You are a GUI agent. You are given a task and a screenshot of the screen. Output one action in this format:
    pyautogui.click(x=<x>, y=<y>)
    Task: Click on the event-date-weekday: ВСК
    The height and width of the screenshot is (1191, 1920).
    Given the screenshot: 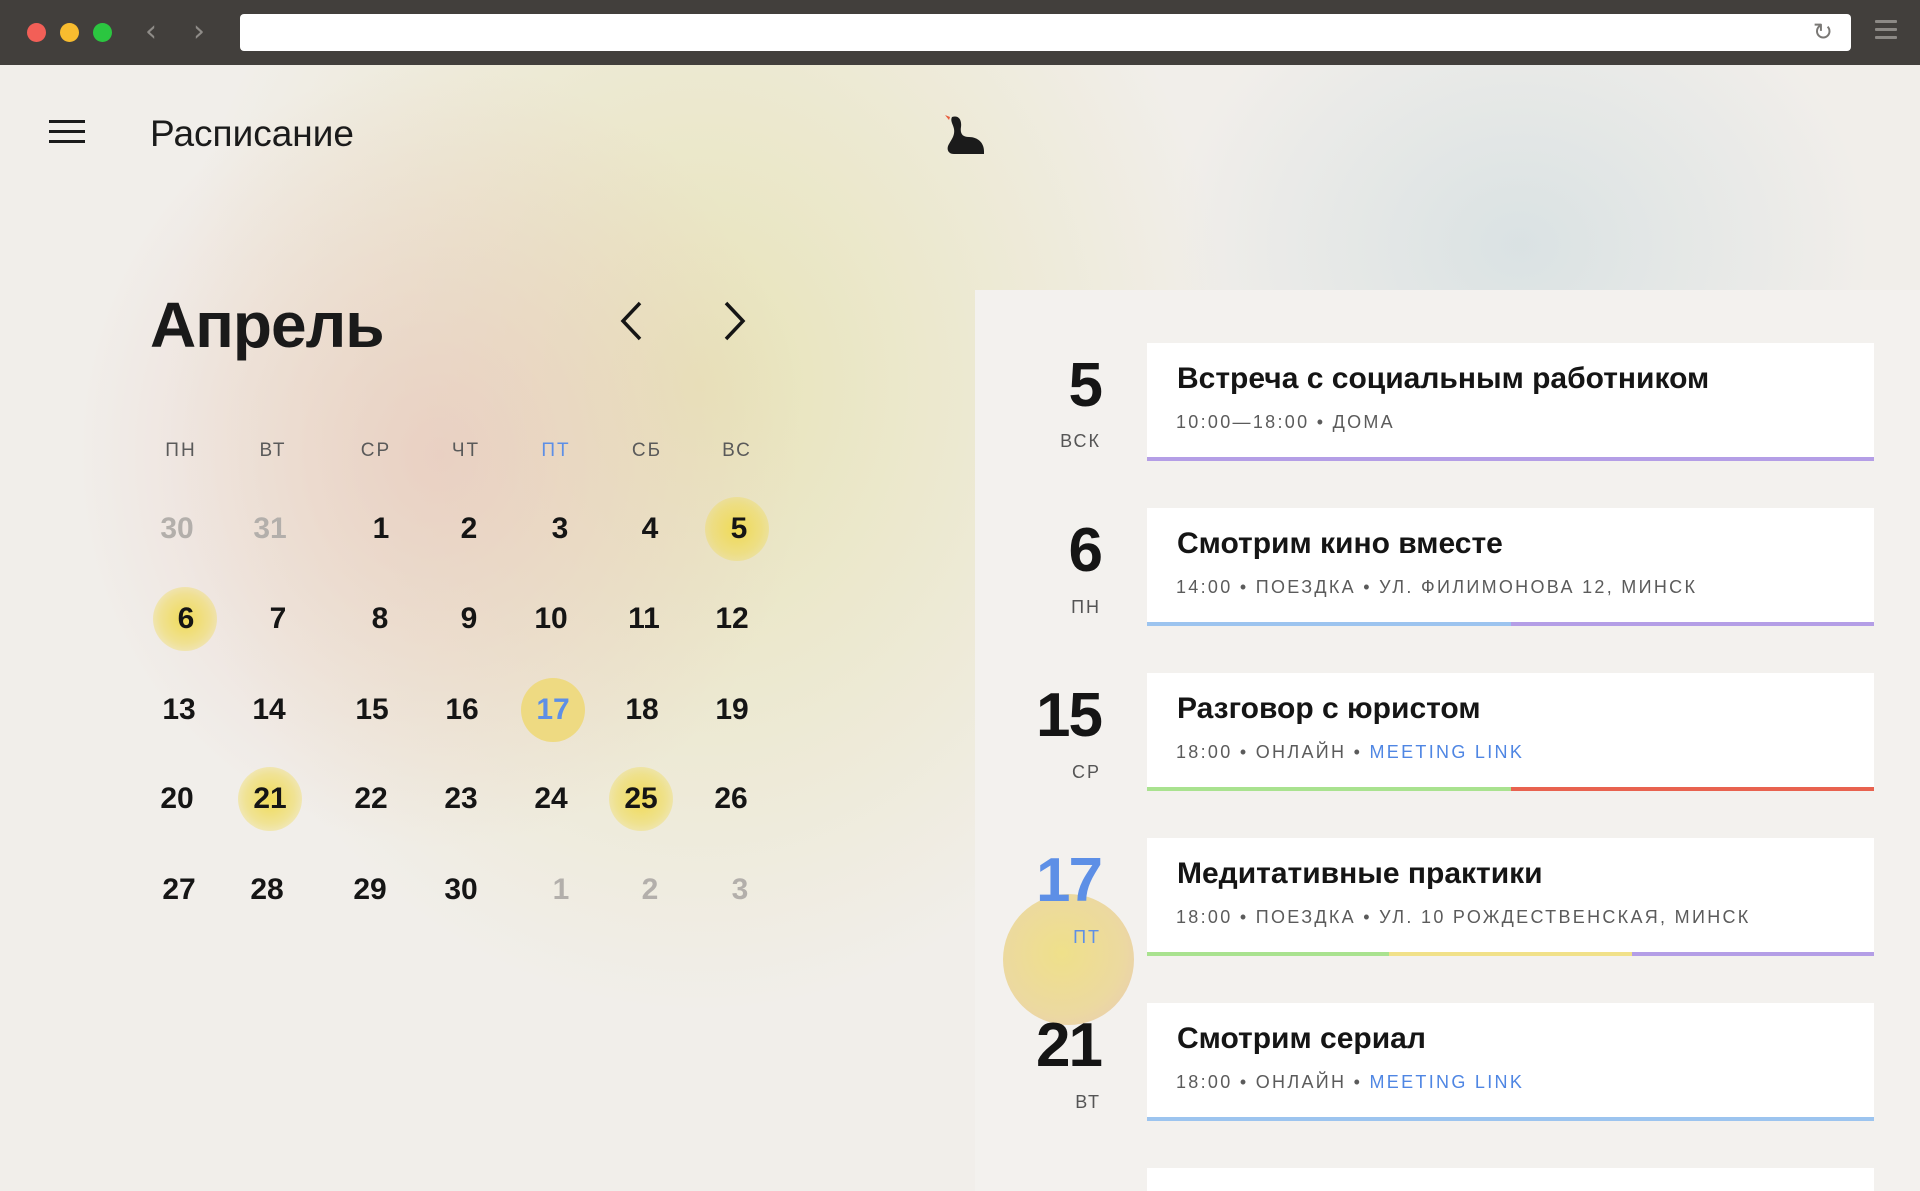 What is the action you would take?
    pyautogui.click(x=1080, y=441)
    